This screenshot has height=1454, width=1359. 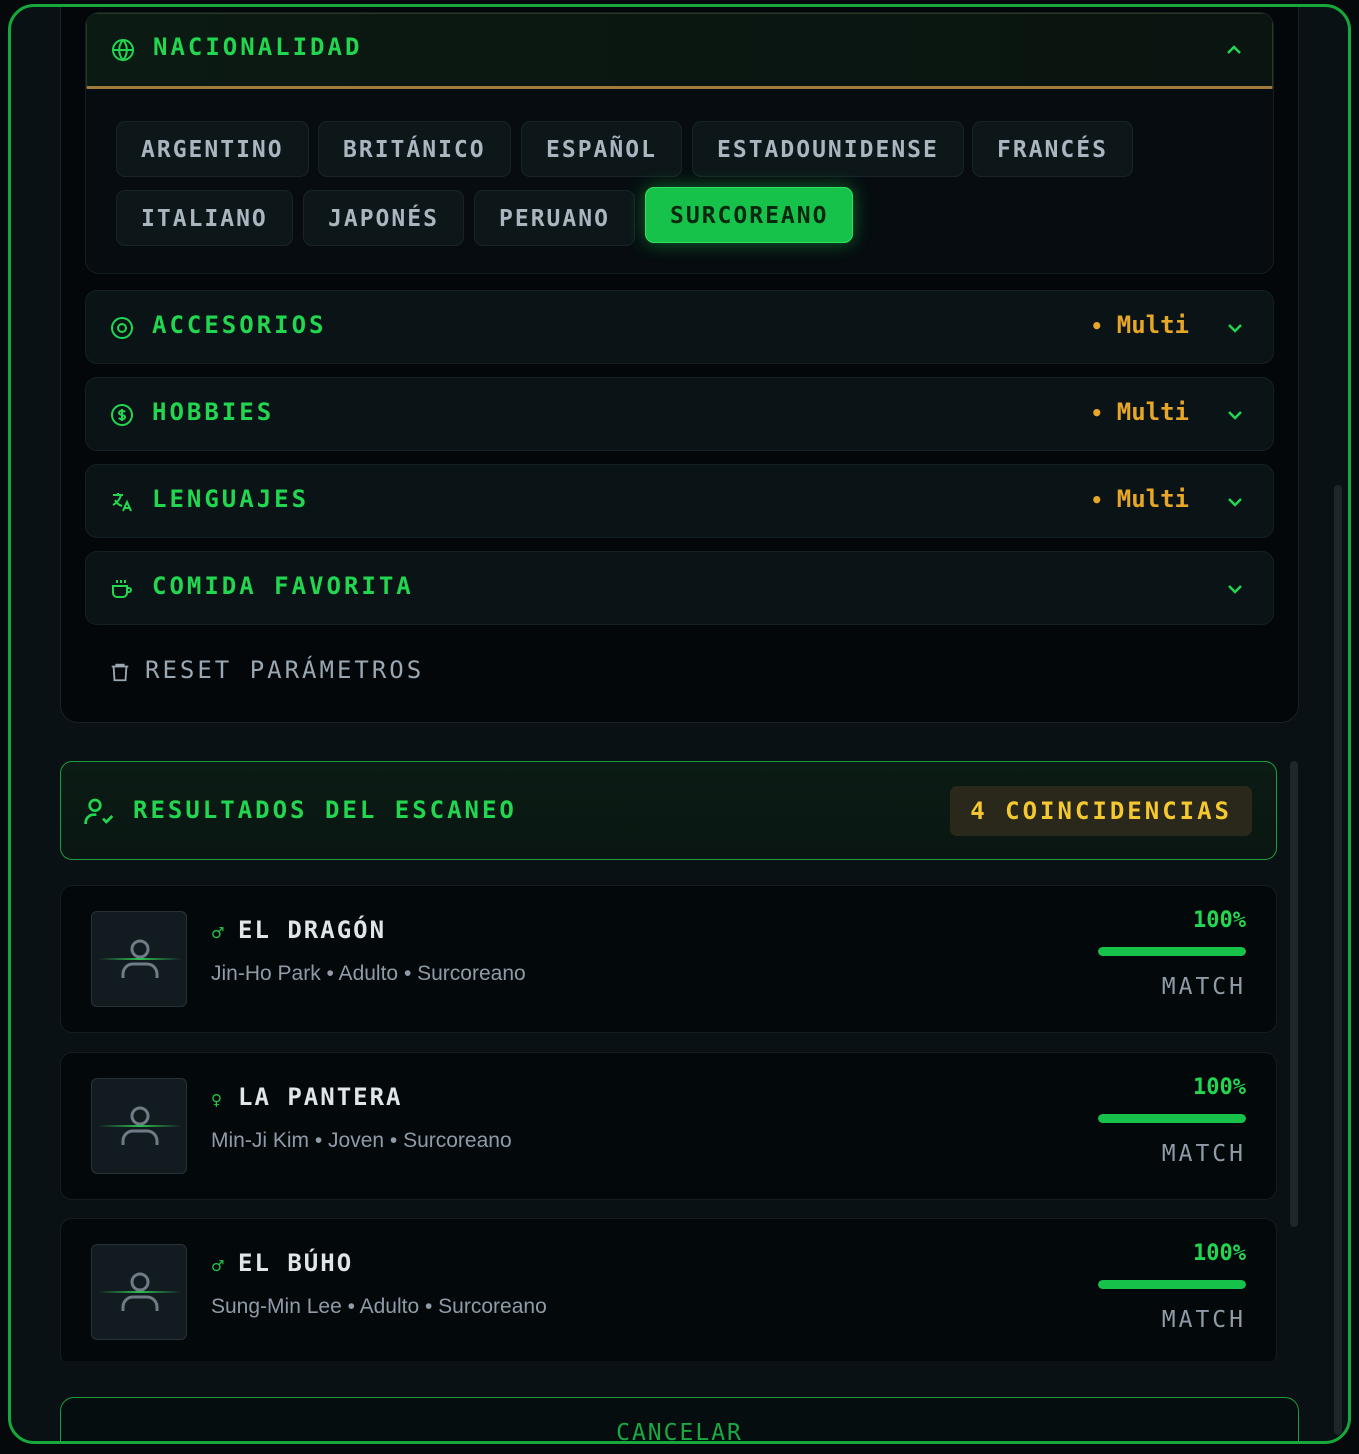 I want to click on section-title: COMIDA FAVORITA, so click(x=283, y=586).